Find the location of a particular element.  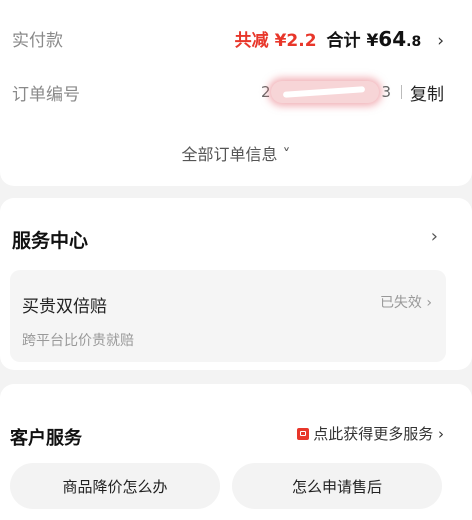

total-integer: 64 is located at coordinates (392, 38).